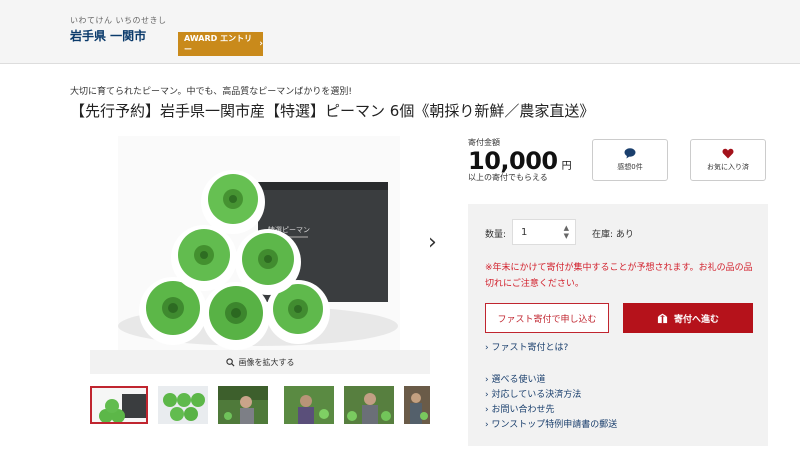 The height and width of the screenshot is (450, 800). What do you see at coordinates (566, 166) in the screenshot?
I see `price-unit: 円` at bounding box center [566, 166].